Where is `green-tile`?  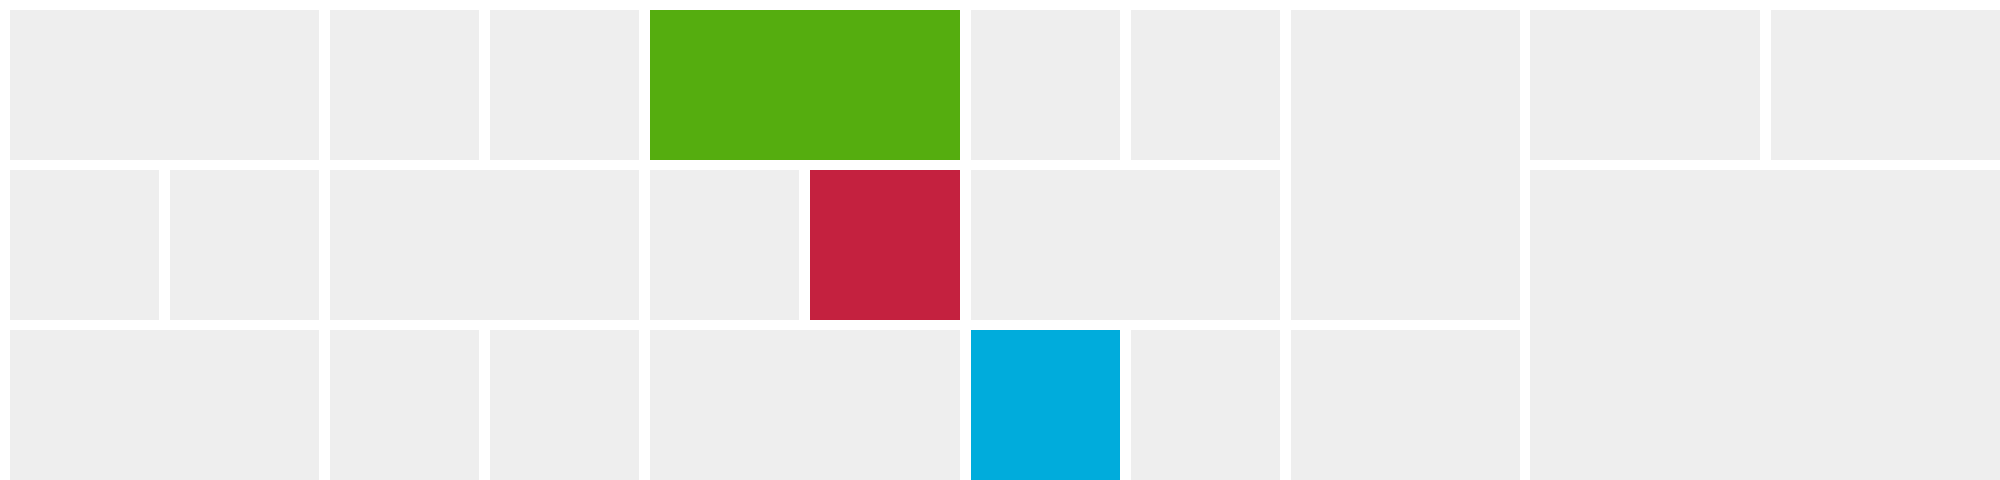 green-tile is located at coordinates (805, 85).